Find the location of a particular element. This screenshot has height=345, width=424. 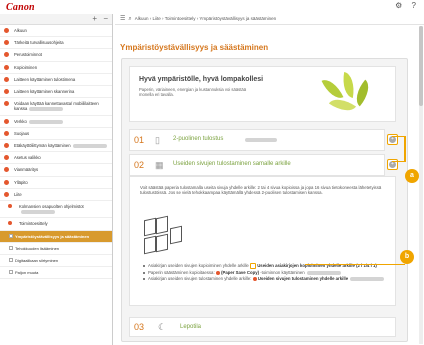

link-marker-icon is located at coordinates (253, 266).